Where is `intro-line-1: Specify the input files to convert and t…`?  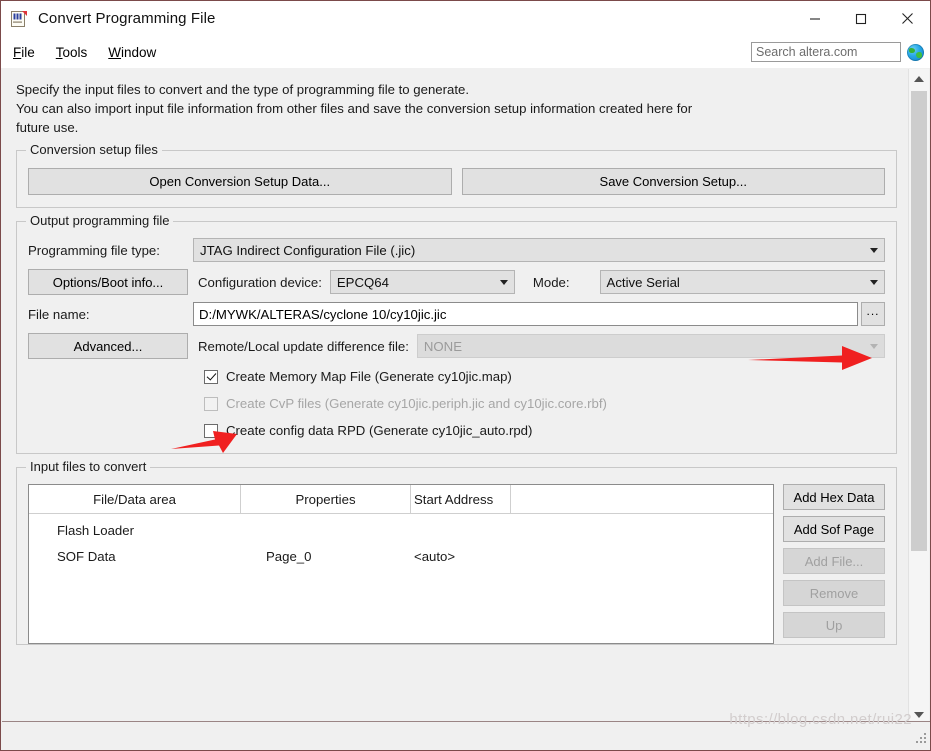
intro-line-1: Specify the input files to convert and t… is located at coordinates (243, 89).